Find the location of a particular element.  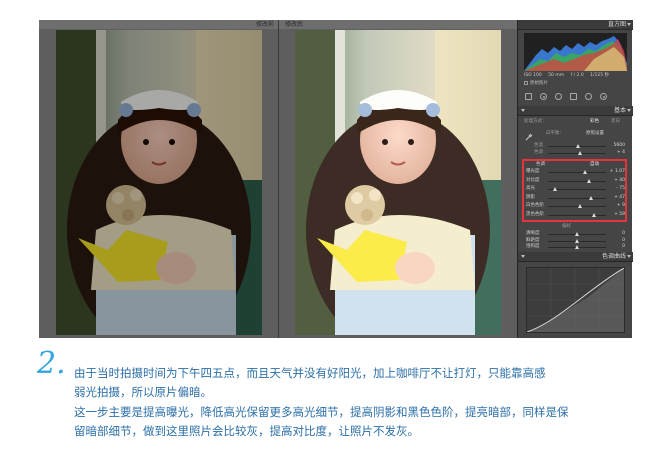

caption-line-4: 留暗部细节，做到这里照片会比较灰，提高对比度，让照片不发灰。 is located at coordinates (246, 431).